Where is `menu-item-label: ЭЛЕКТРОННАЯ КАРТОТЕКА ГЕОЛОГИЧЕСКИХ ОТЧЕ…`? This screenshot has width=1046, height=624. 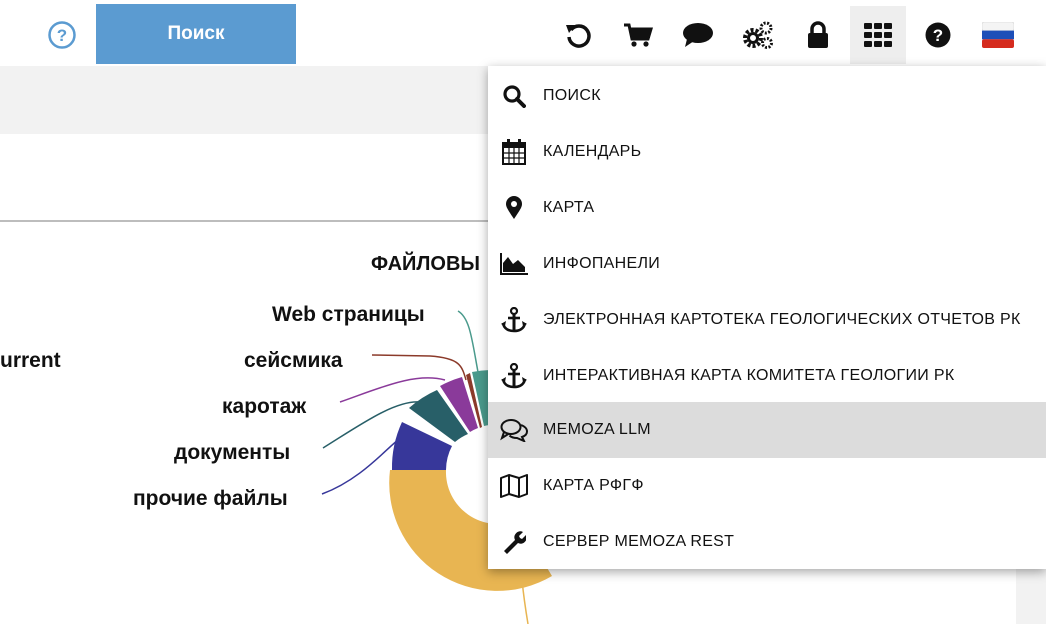 menu-item-label: ЭЛЕКТРОННАЯ КАРТОТЕКА ГЕОЛОГИЧЕСКИХ ОТЧЕ… is located at coordinates (782, 319).